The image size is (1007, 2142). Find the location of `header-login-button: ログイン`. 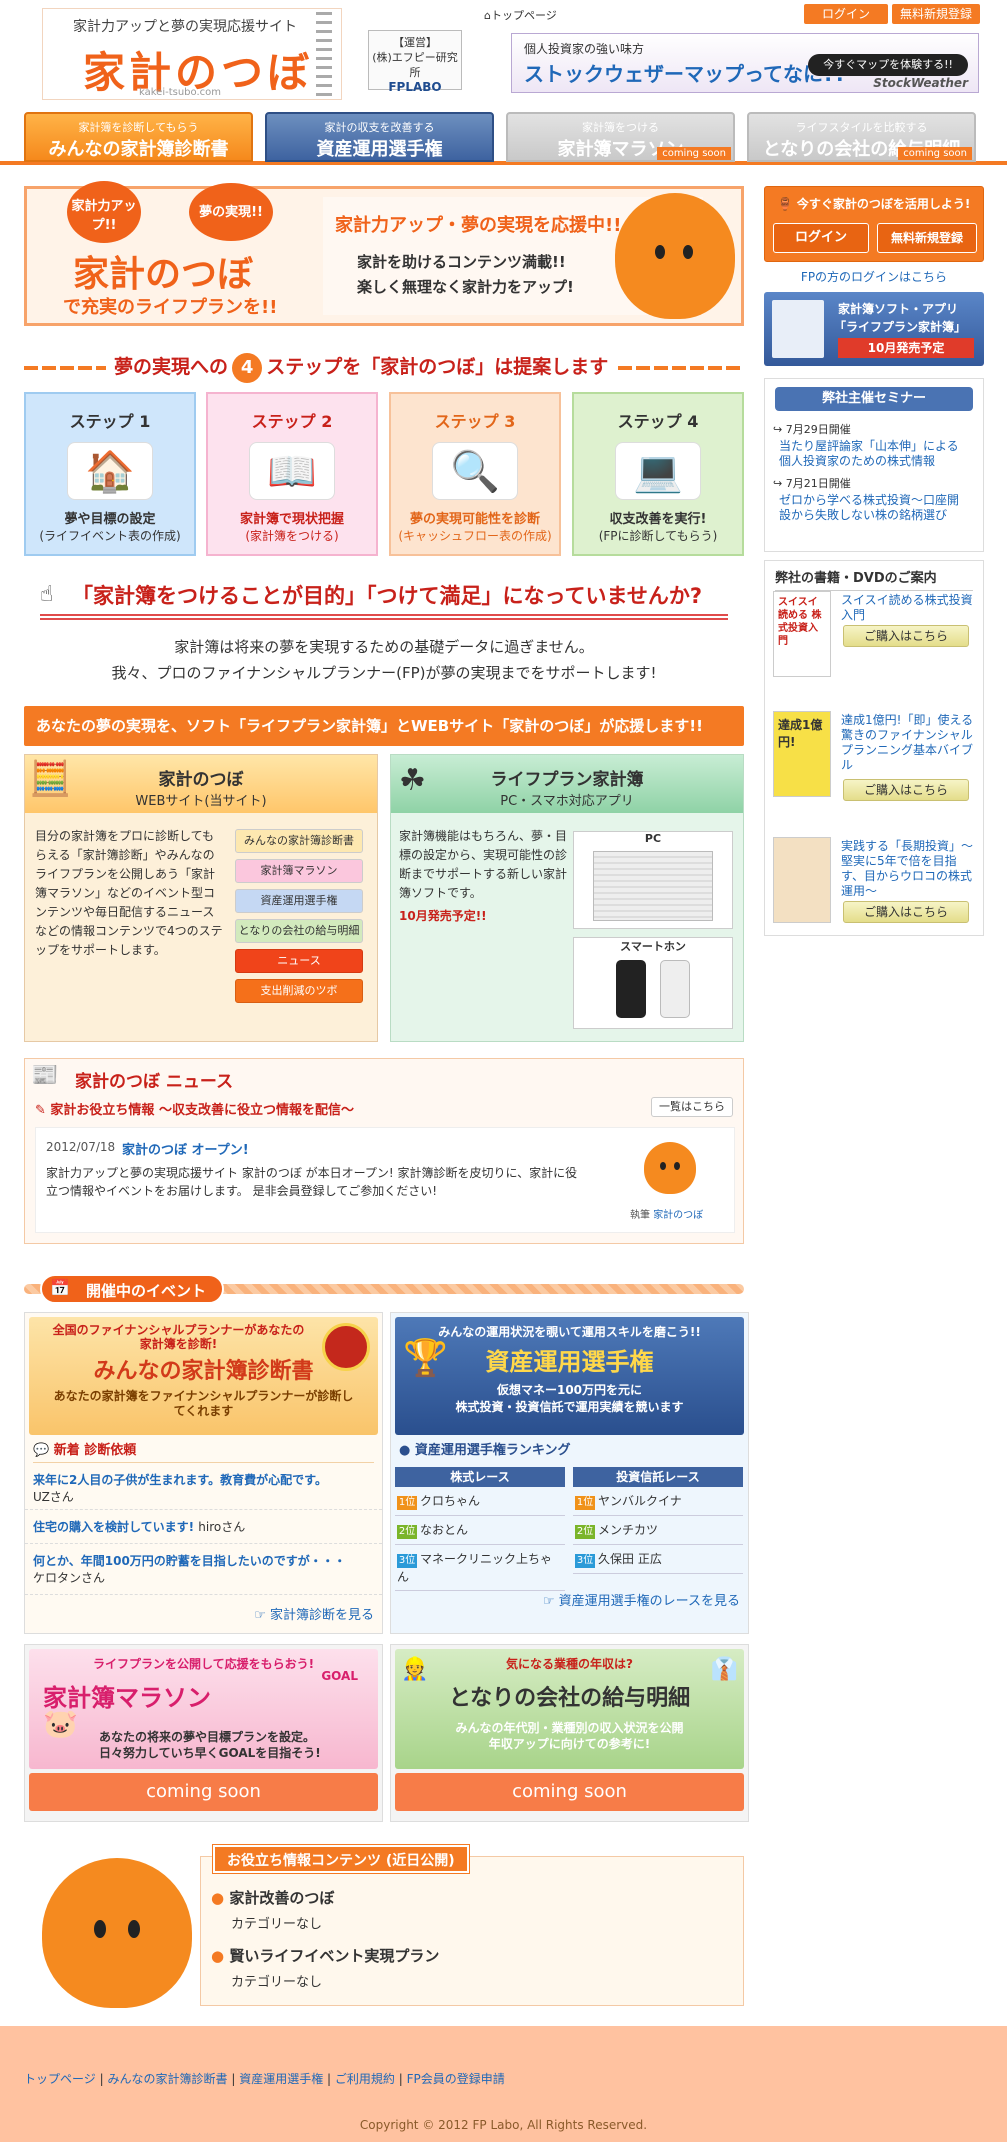

header-login-button: ログイン is located at coordinates (846, 14).